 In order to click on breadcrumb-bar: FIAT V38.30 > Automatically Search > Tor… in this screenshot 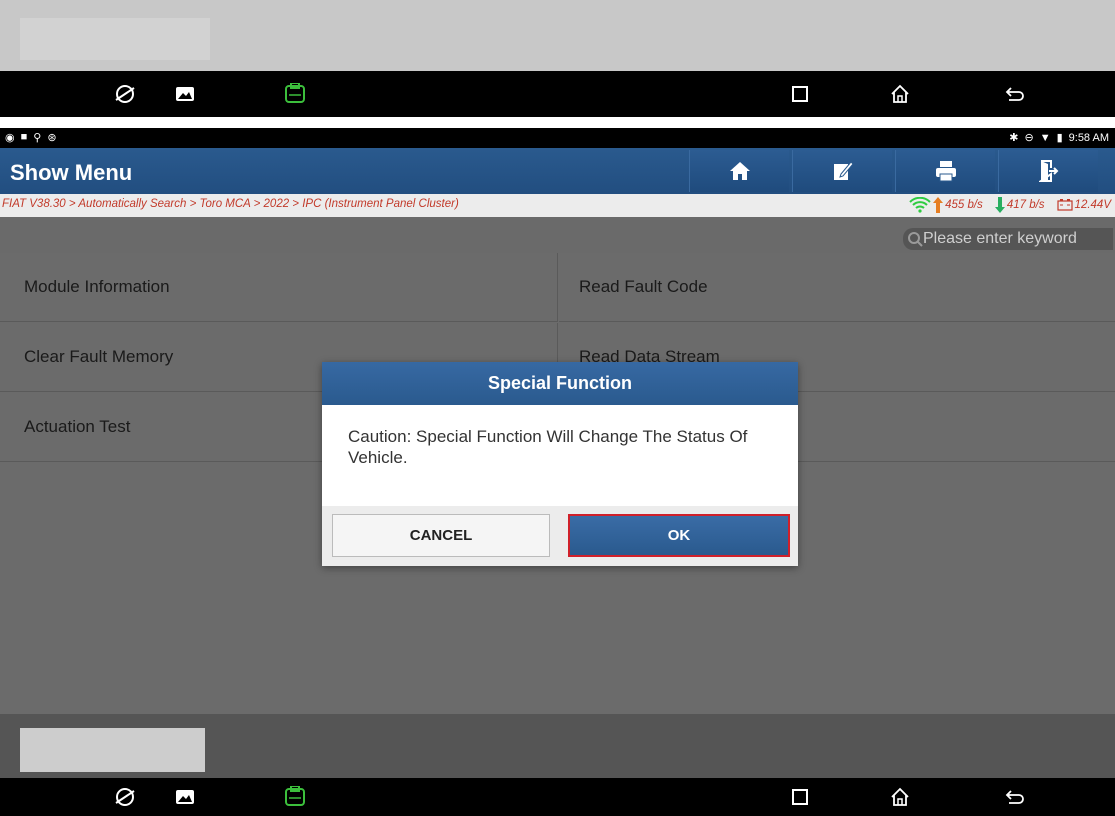, I will do `click(557, 205)`.